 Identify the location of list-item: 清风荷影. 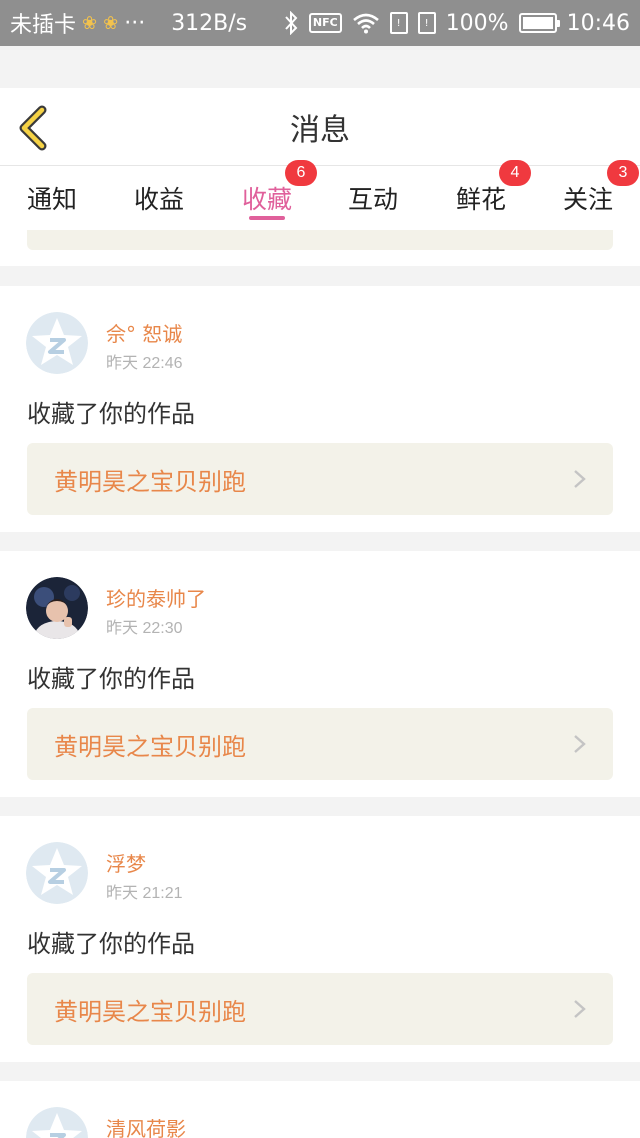
(320, 1109).